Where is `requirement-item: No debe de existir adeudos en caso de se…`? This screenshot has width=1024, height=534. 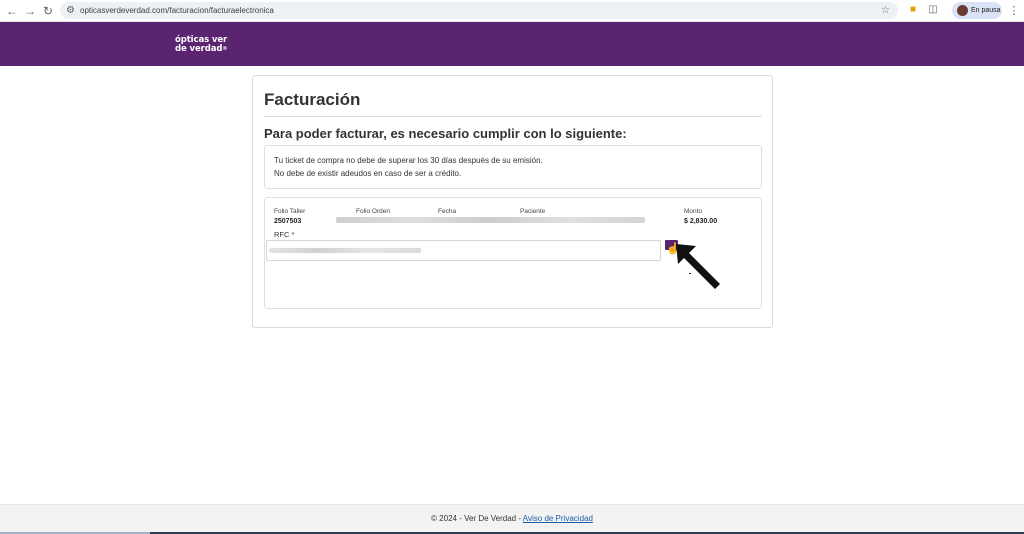
requirement-item: No debe de existir adeudos en caso de se… is located at coordinates (368, 173).